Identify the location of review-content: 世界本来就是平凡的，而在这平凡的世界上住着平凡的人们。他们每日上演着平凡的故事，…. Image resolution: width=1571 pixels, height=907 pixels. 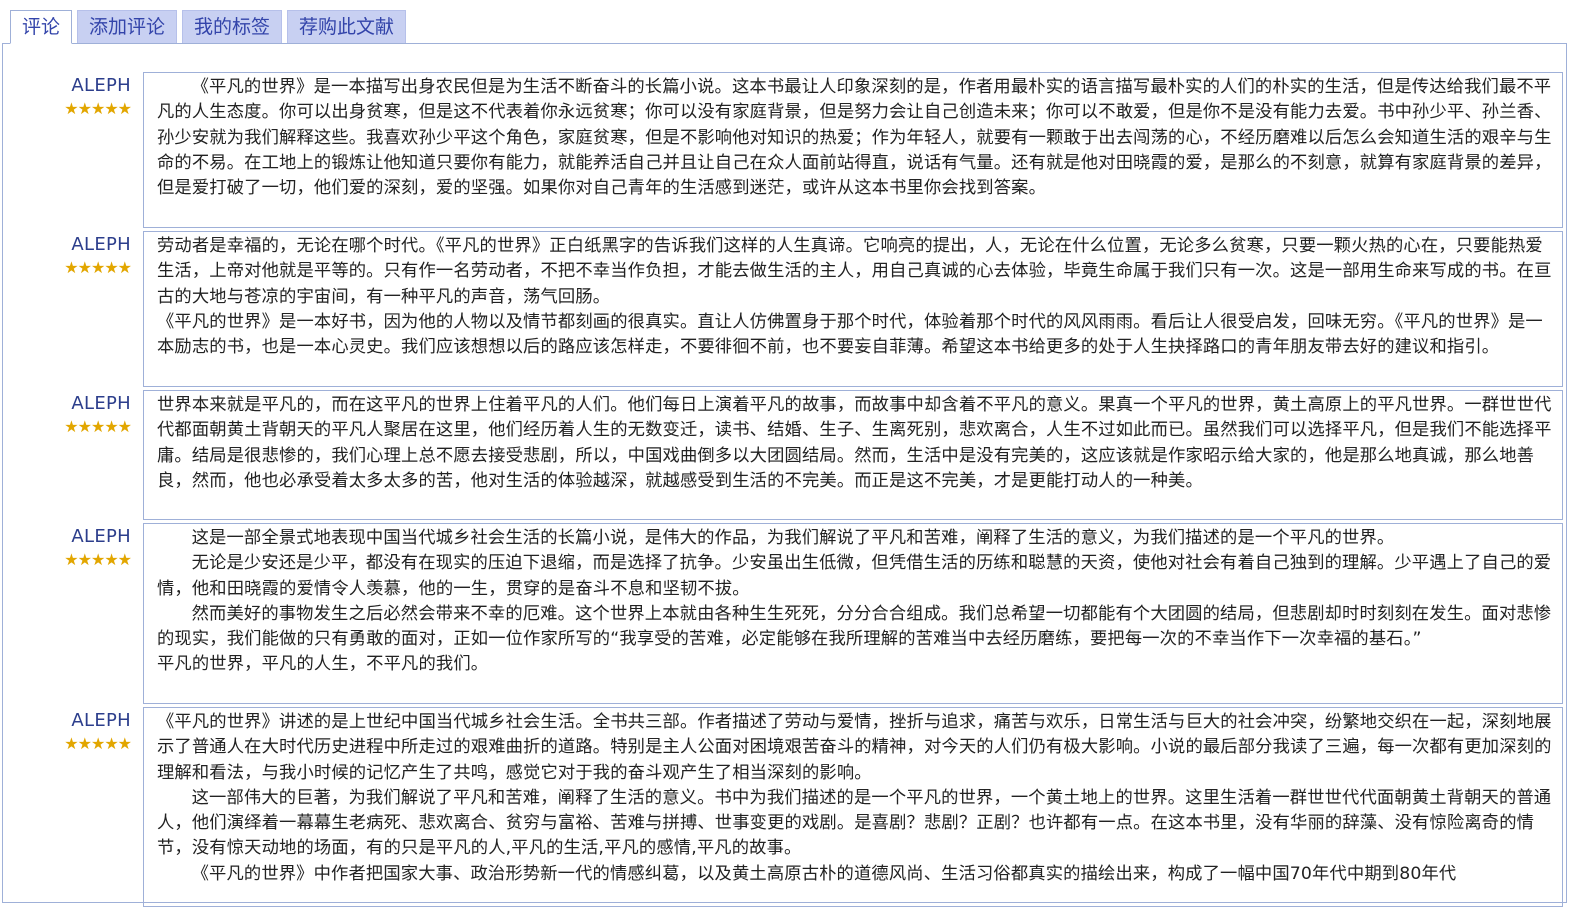
(853, 455).